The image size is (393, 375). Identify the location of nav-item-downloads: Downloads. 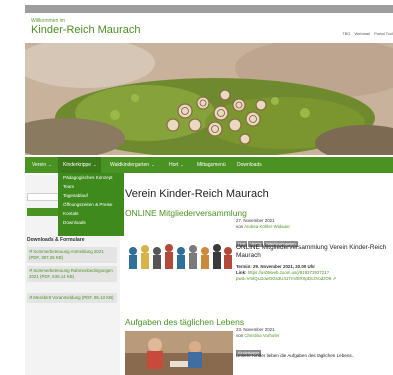
(249, 165).